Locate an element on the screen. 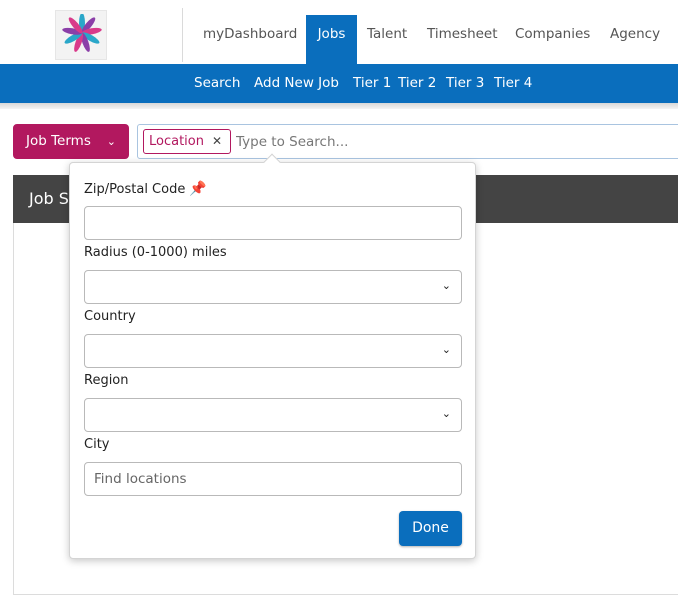  zip-label: Zip/Postal Code is located at coordinates (135, 189).